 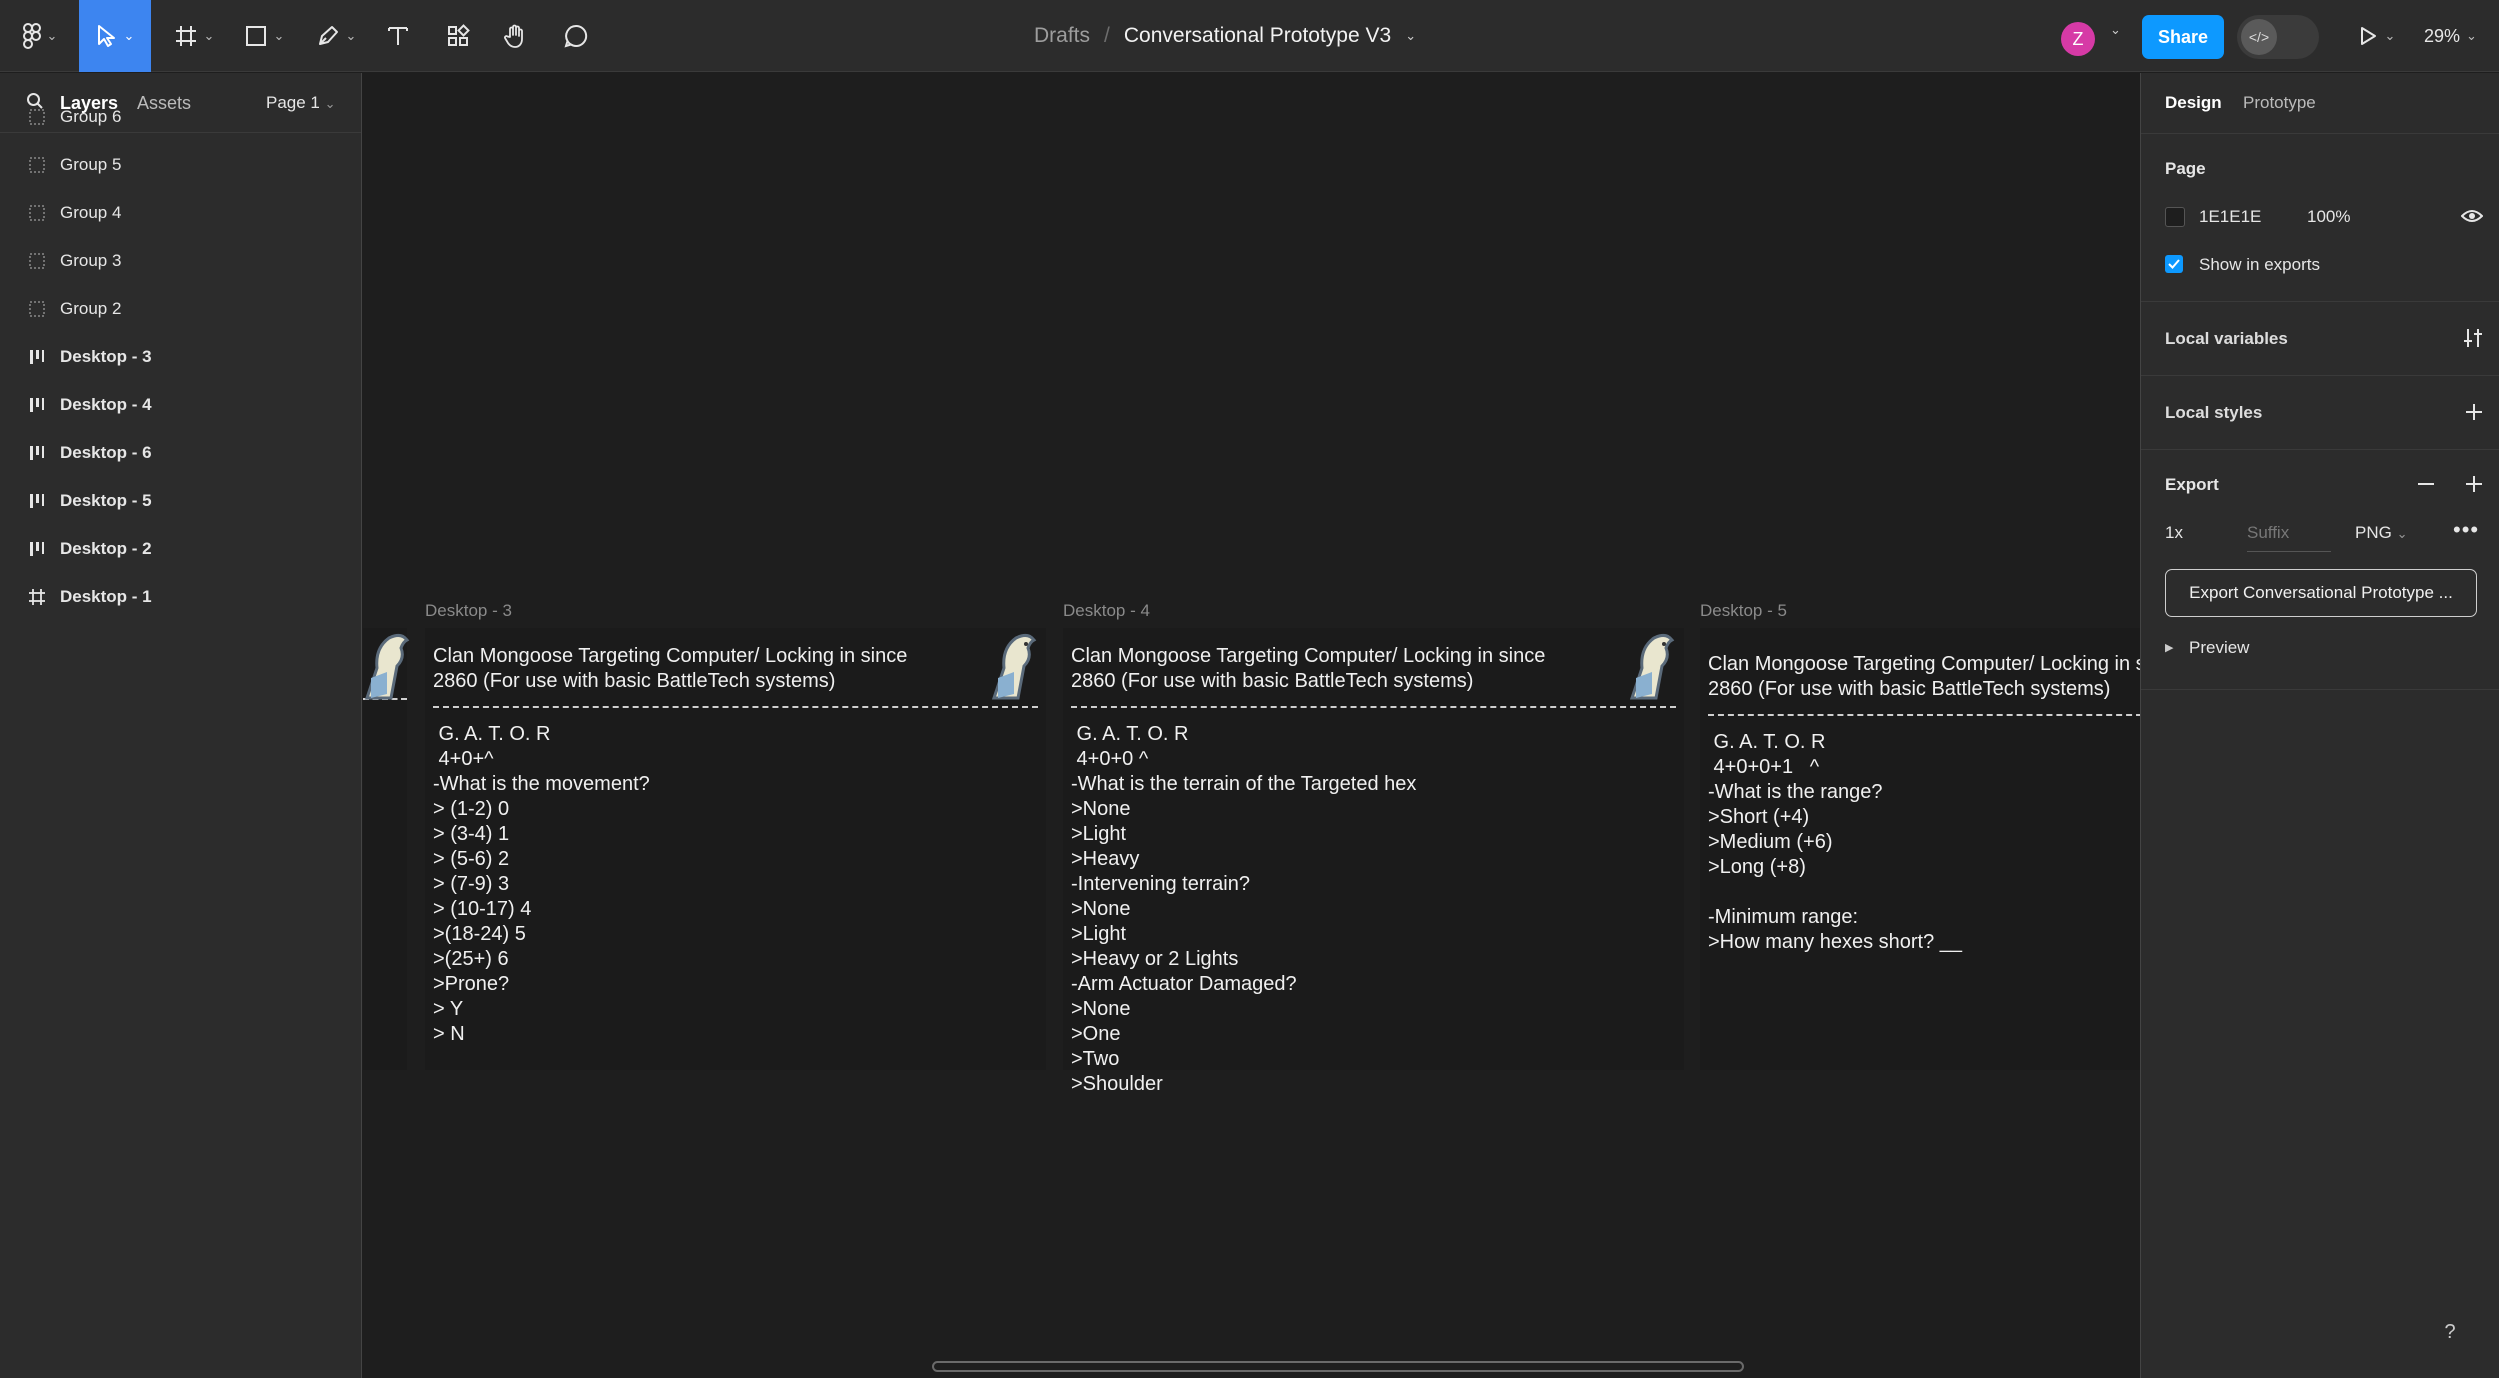 What do you see at coordinates (516, 36) in the screenshot?
I see `hand-tool-button` at bounding box center [516, 36].